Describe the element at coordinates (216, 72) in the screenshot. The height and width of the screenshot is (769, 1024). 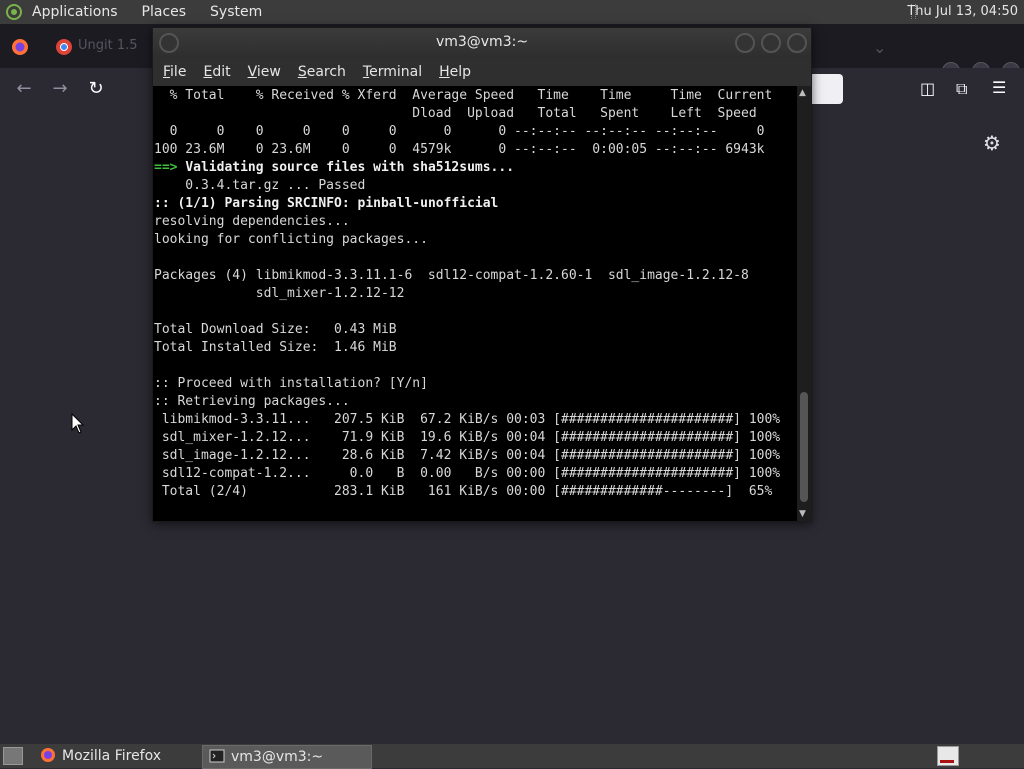
I see `menu-edit: Edit` at that location.